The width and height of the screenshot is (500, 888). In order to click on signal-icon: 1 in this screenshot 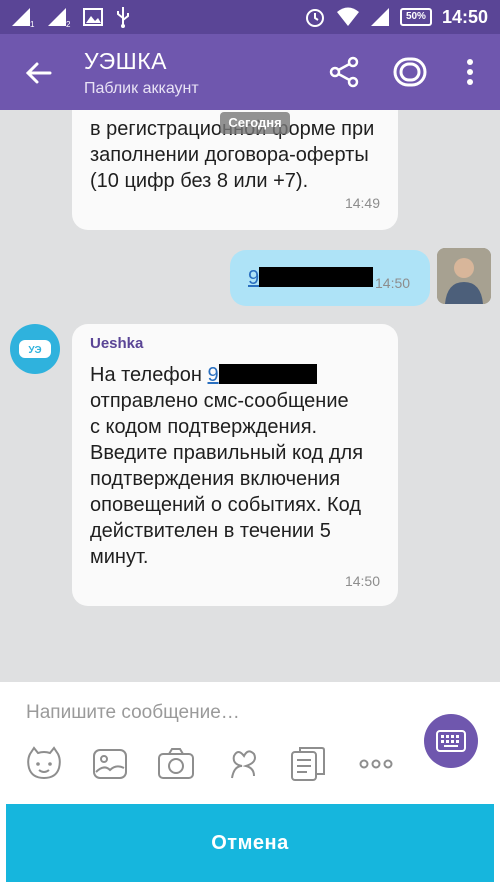, I will do `click(23, 18)`.